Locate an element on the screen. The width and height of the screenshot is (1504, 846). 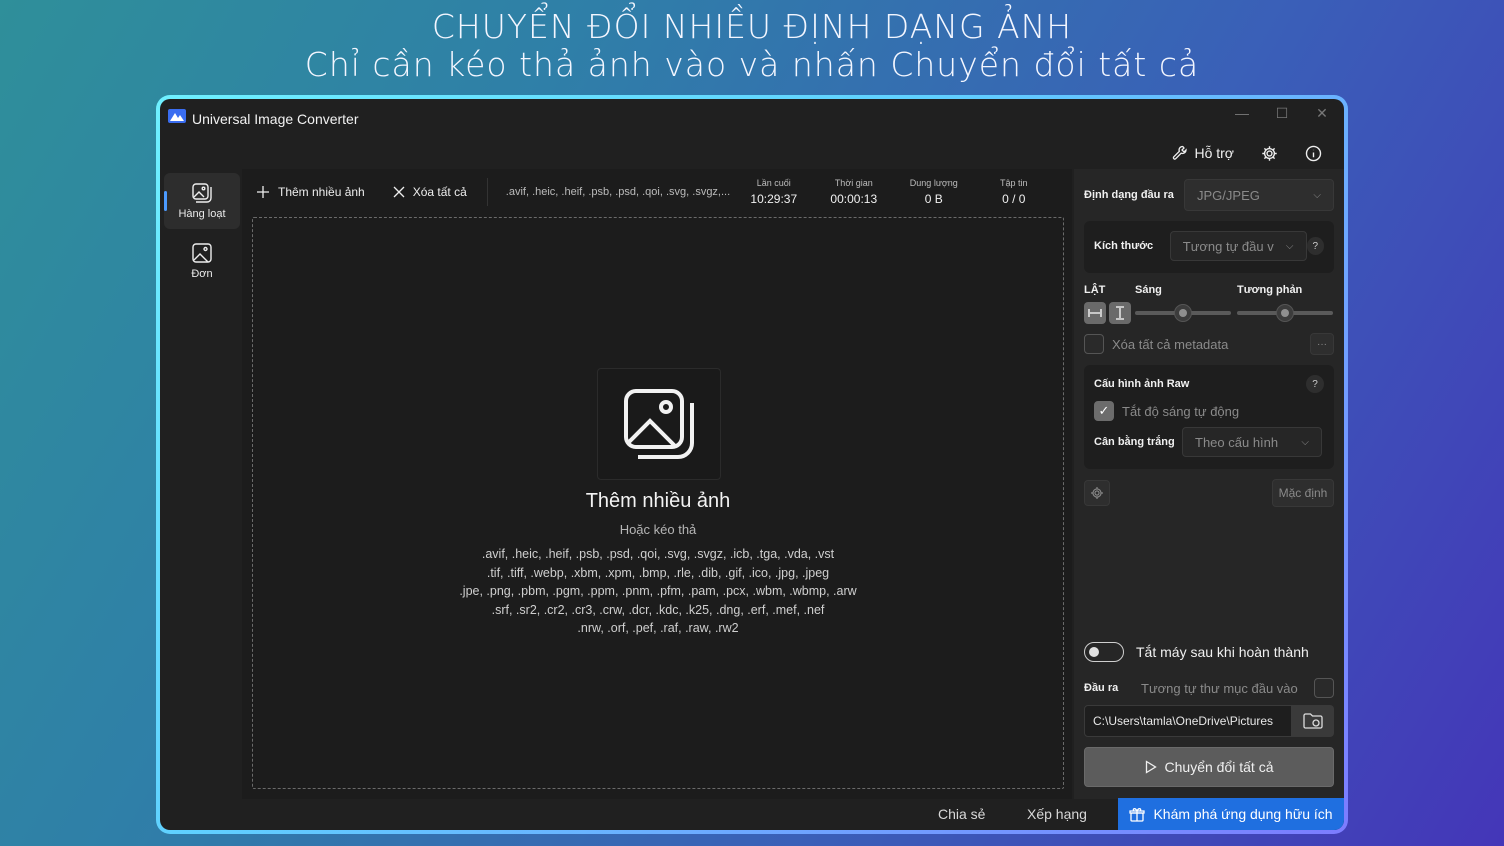
stat-value: 10:29:37 is located at coordinates (774, 199).